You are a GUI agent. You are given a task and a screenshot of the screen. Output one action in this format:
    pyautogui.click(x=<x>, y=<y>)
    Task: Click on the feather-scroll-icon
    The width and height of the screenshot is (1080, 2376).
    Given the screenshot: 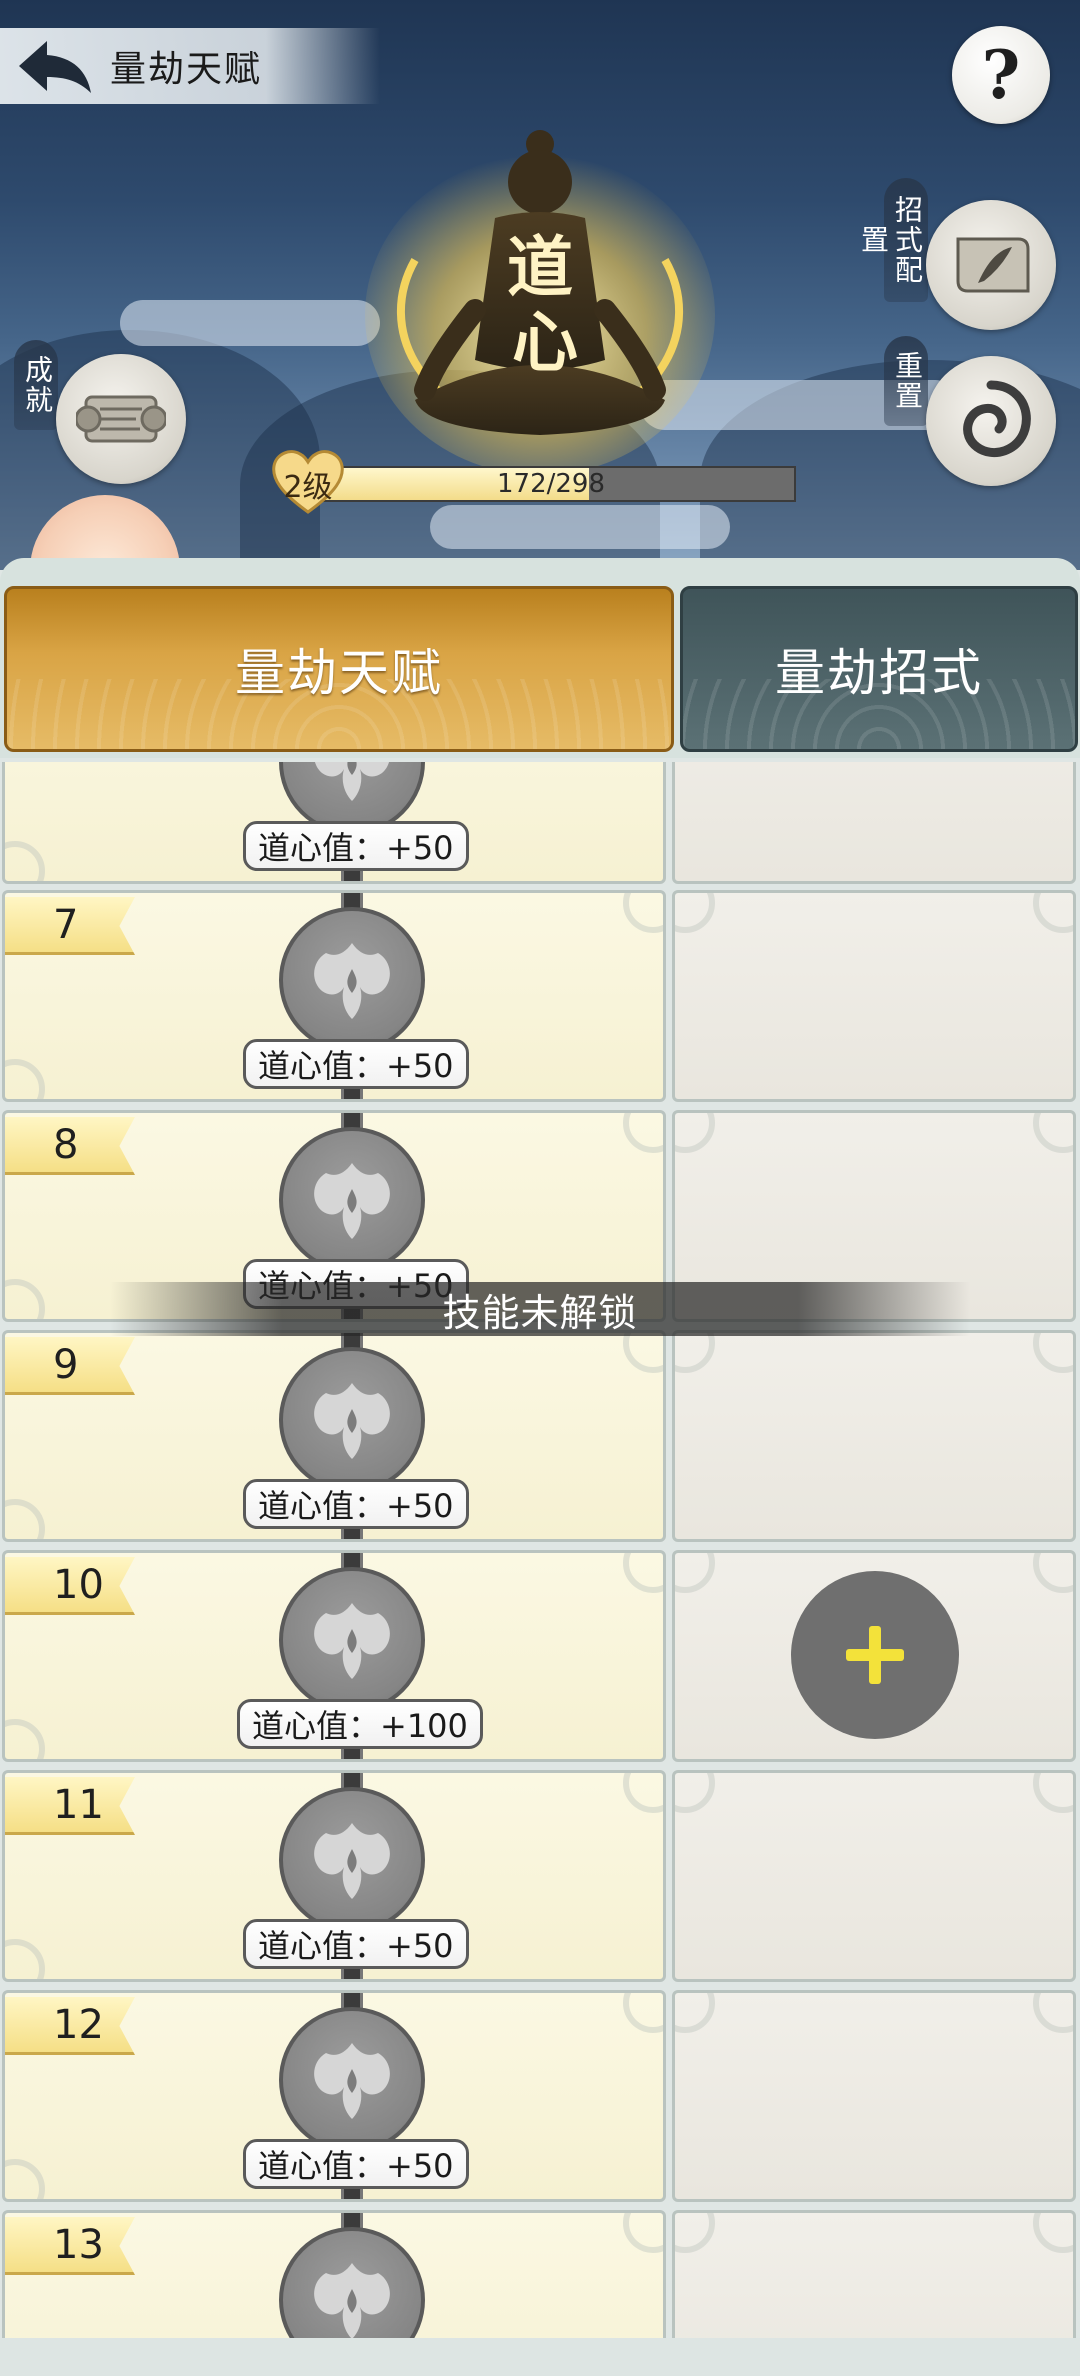 What is the action you would take?
    pyautogui.click(x=993, y=265)
    